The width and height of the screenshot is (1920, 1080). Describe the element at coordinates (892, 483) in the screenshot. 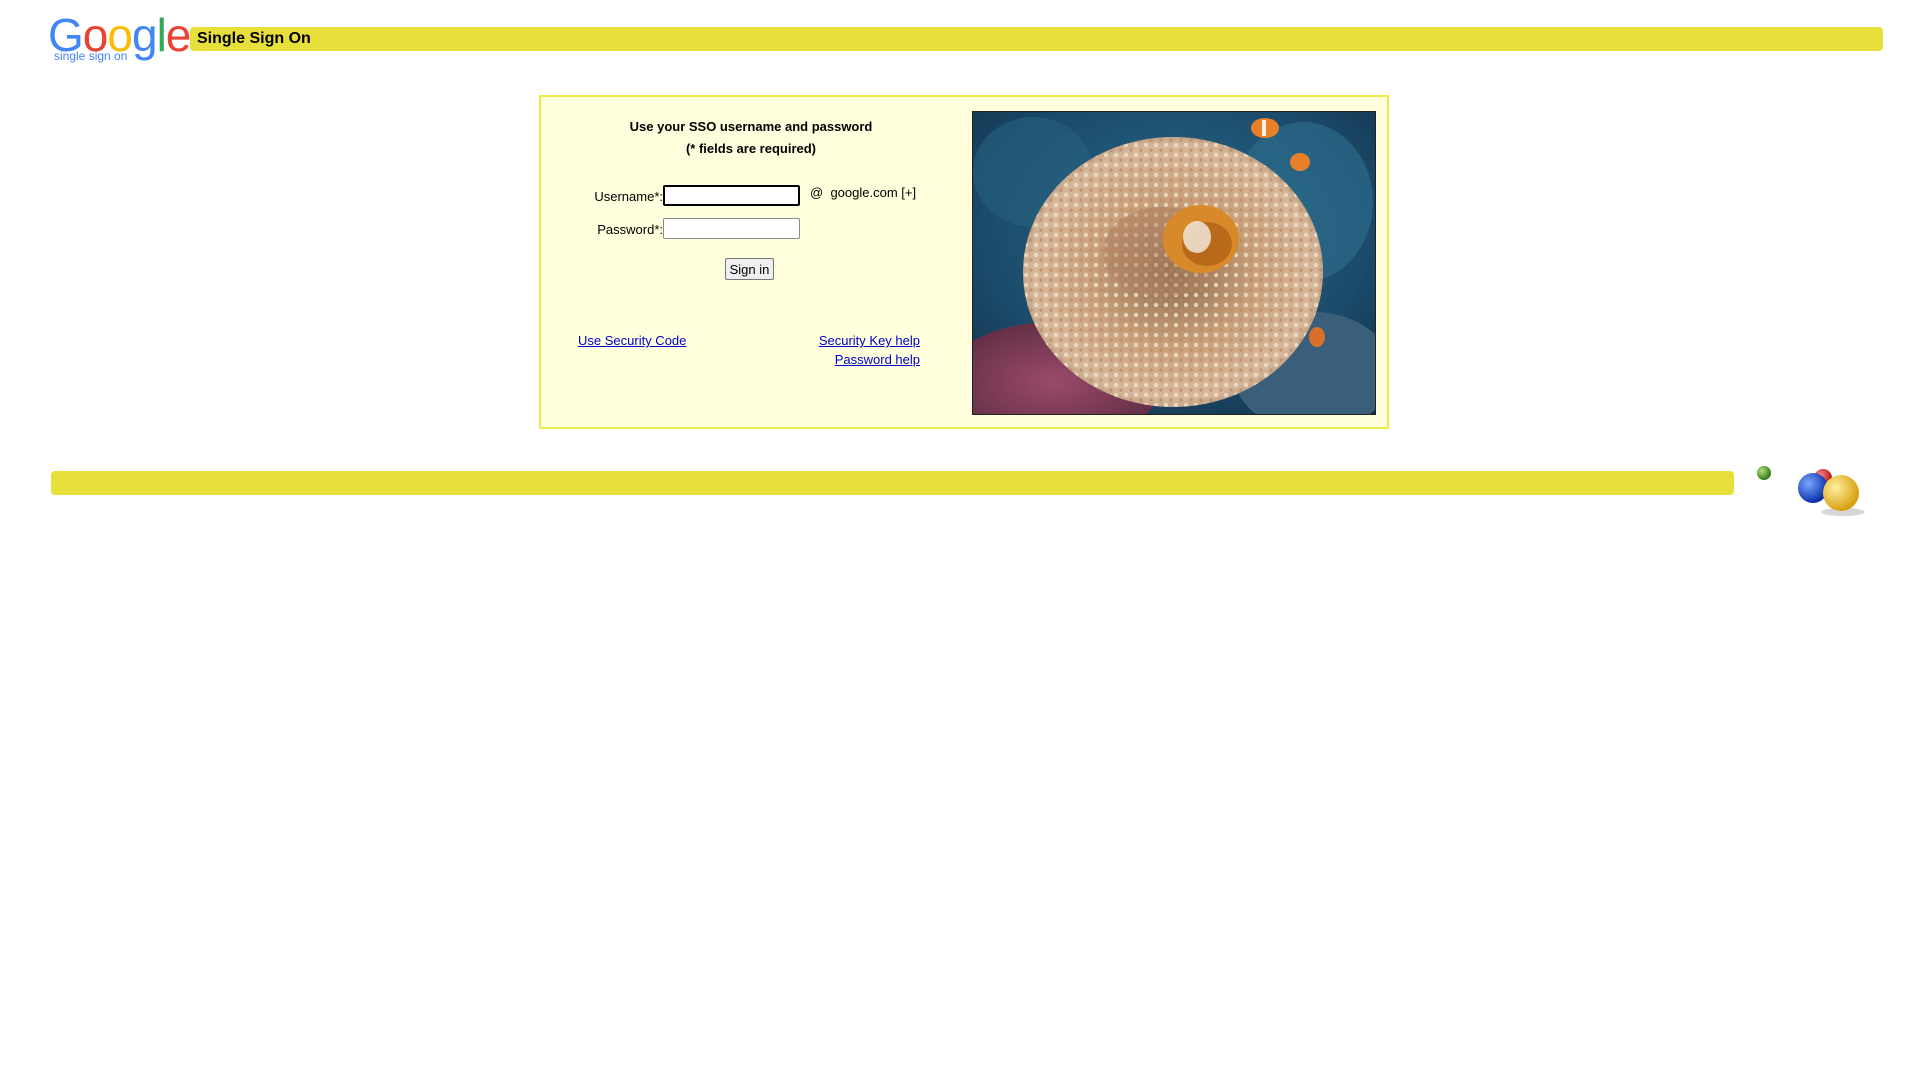

I see `footer-bar` at that location.